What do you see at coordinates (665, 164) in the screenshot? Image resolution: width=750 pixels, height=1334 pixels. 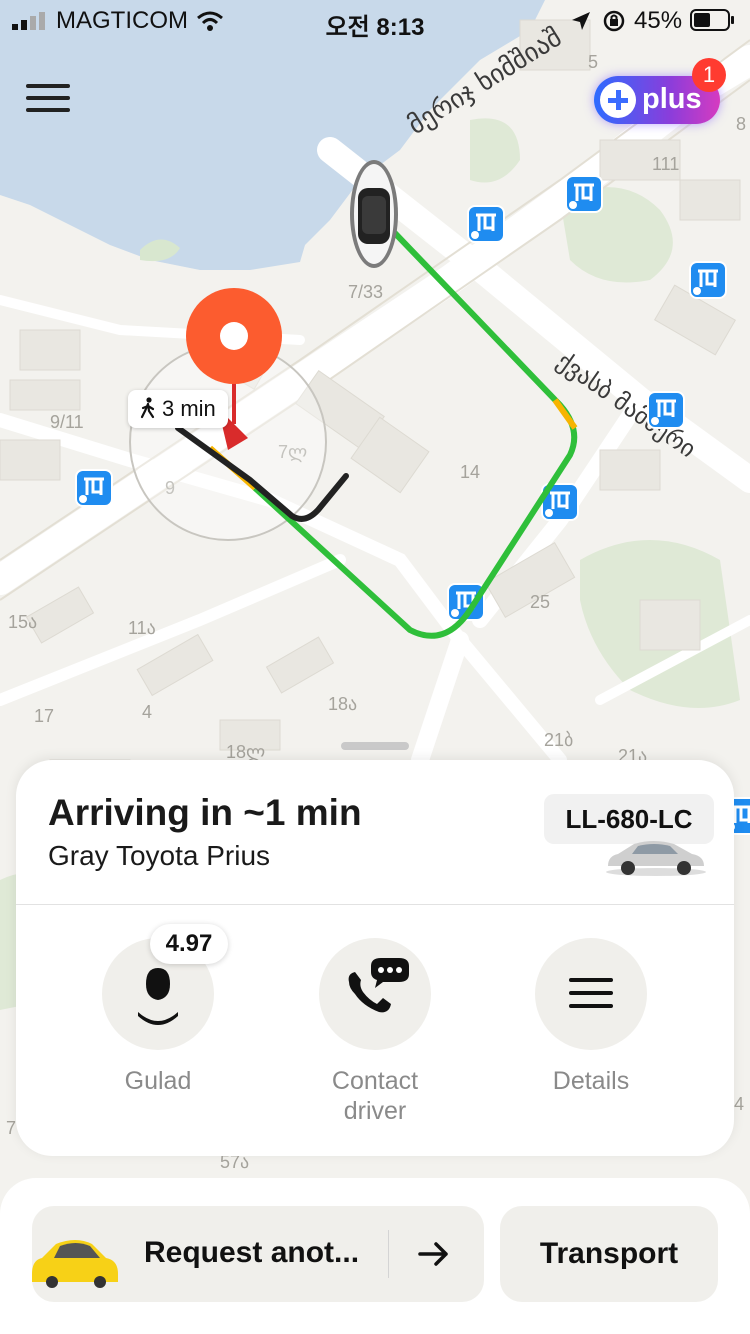 I see `house-number: 111` at bounding box center [665, 164].